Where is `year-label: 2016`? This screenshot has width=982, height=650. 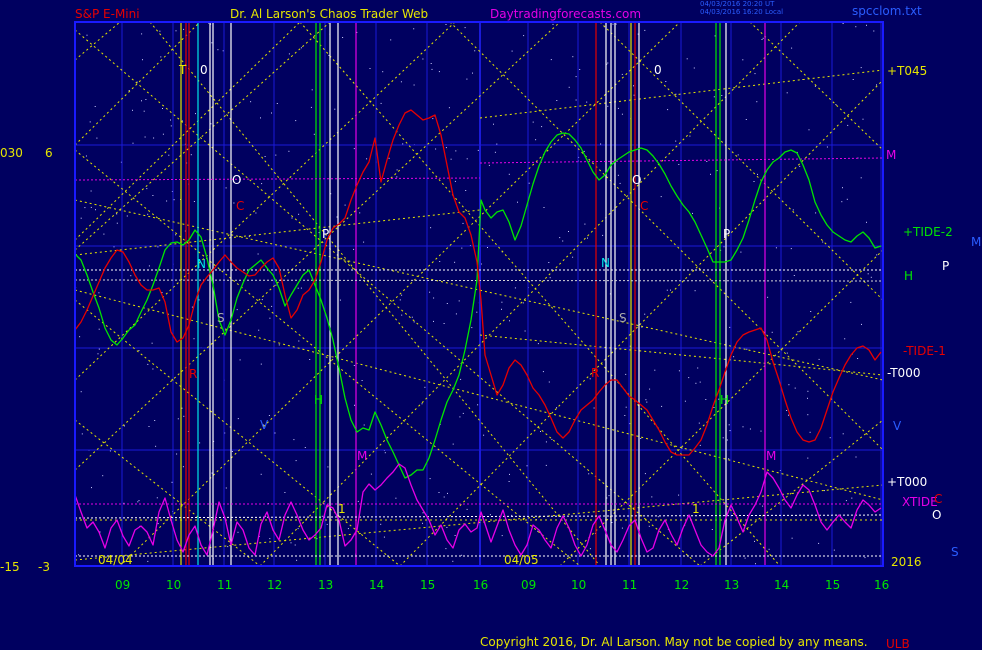 year-label: 2016 is located at coordinates (906, 562).